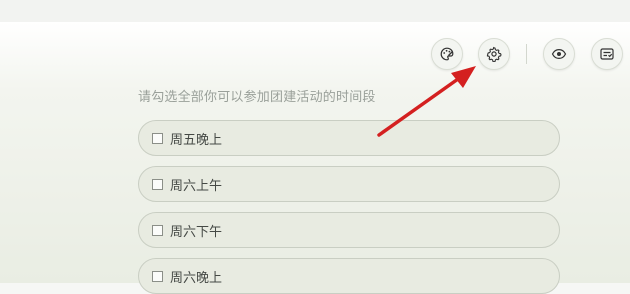 This screenshot has width=630, height=294. I want to click on form-icon, so click(607, 54).